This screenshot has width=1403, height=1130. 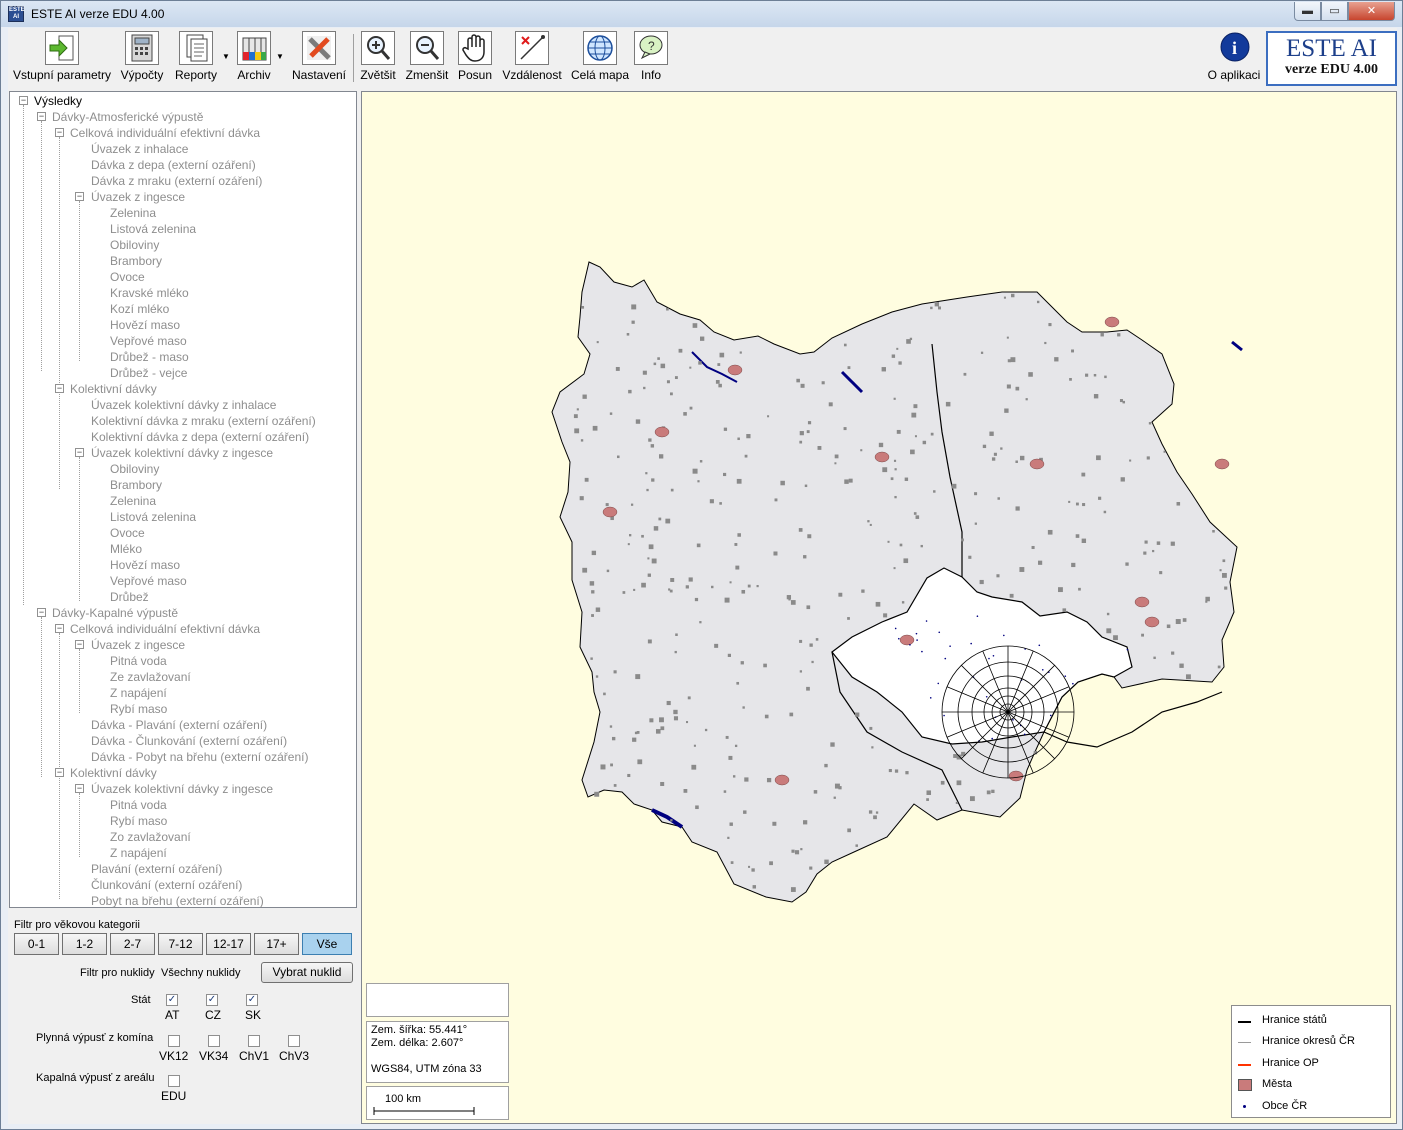 What do you see at coordinates (701, 14) in the screenshot?
I see `title-bar: ESTE AI ESTE AI verze EDU 4.00 ▬ ▭ ✕` at bounding box center [701, 14].